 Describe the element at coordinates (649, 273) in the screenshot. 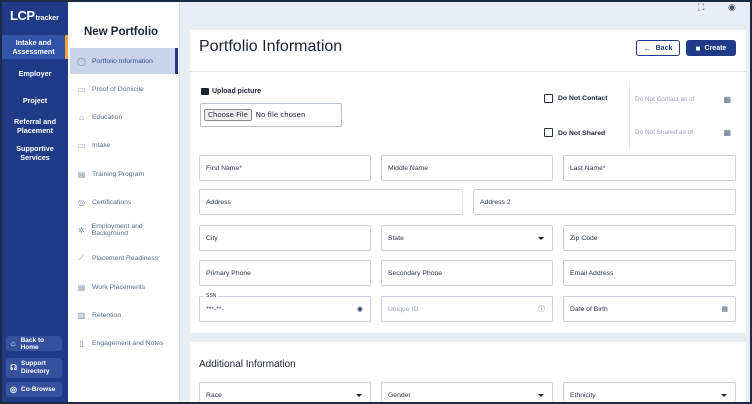

I see `email-address-field: Email Address` at that location.